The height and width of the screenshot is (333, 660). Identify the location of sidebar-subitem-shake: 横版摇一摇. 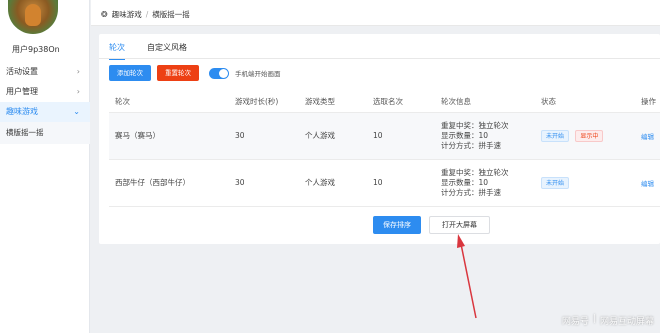
(45, 133).